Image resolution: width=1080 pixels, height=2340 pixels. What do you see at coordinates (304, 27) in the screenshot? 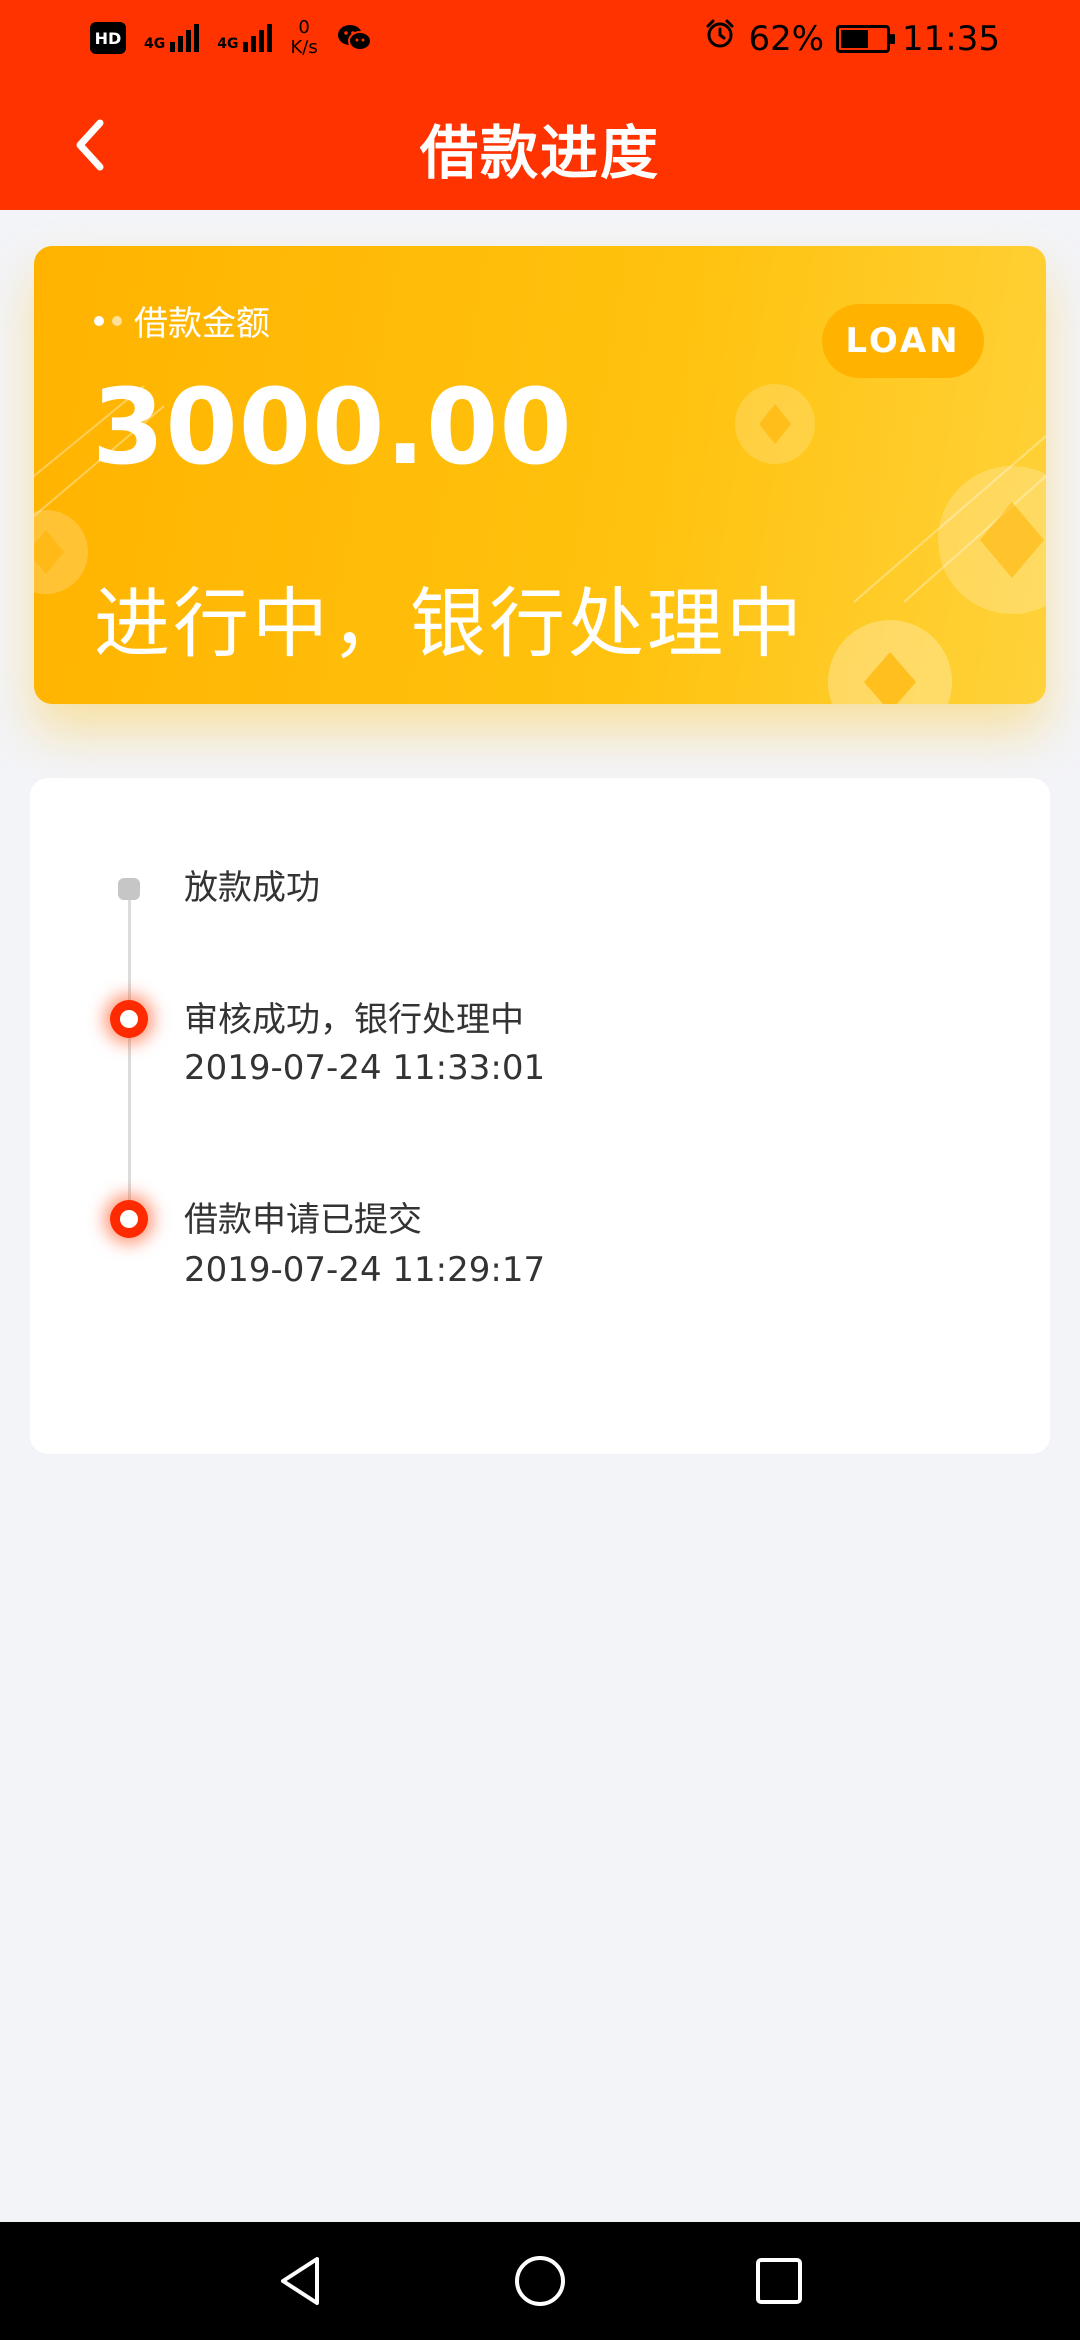
I see `net-speed-value: 0` at bounding box center [304, 27].